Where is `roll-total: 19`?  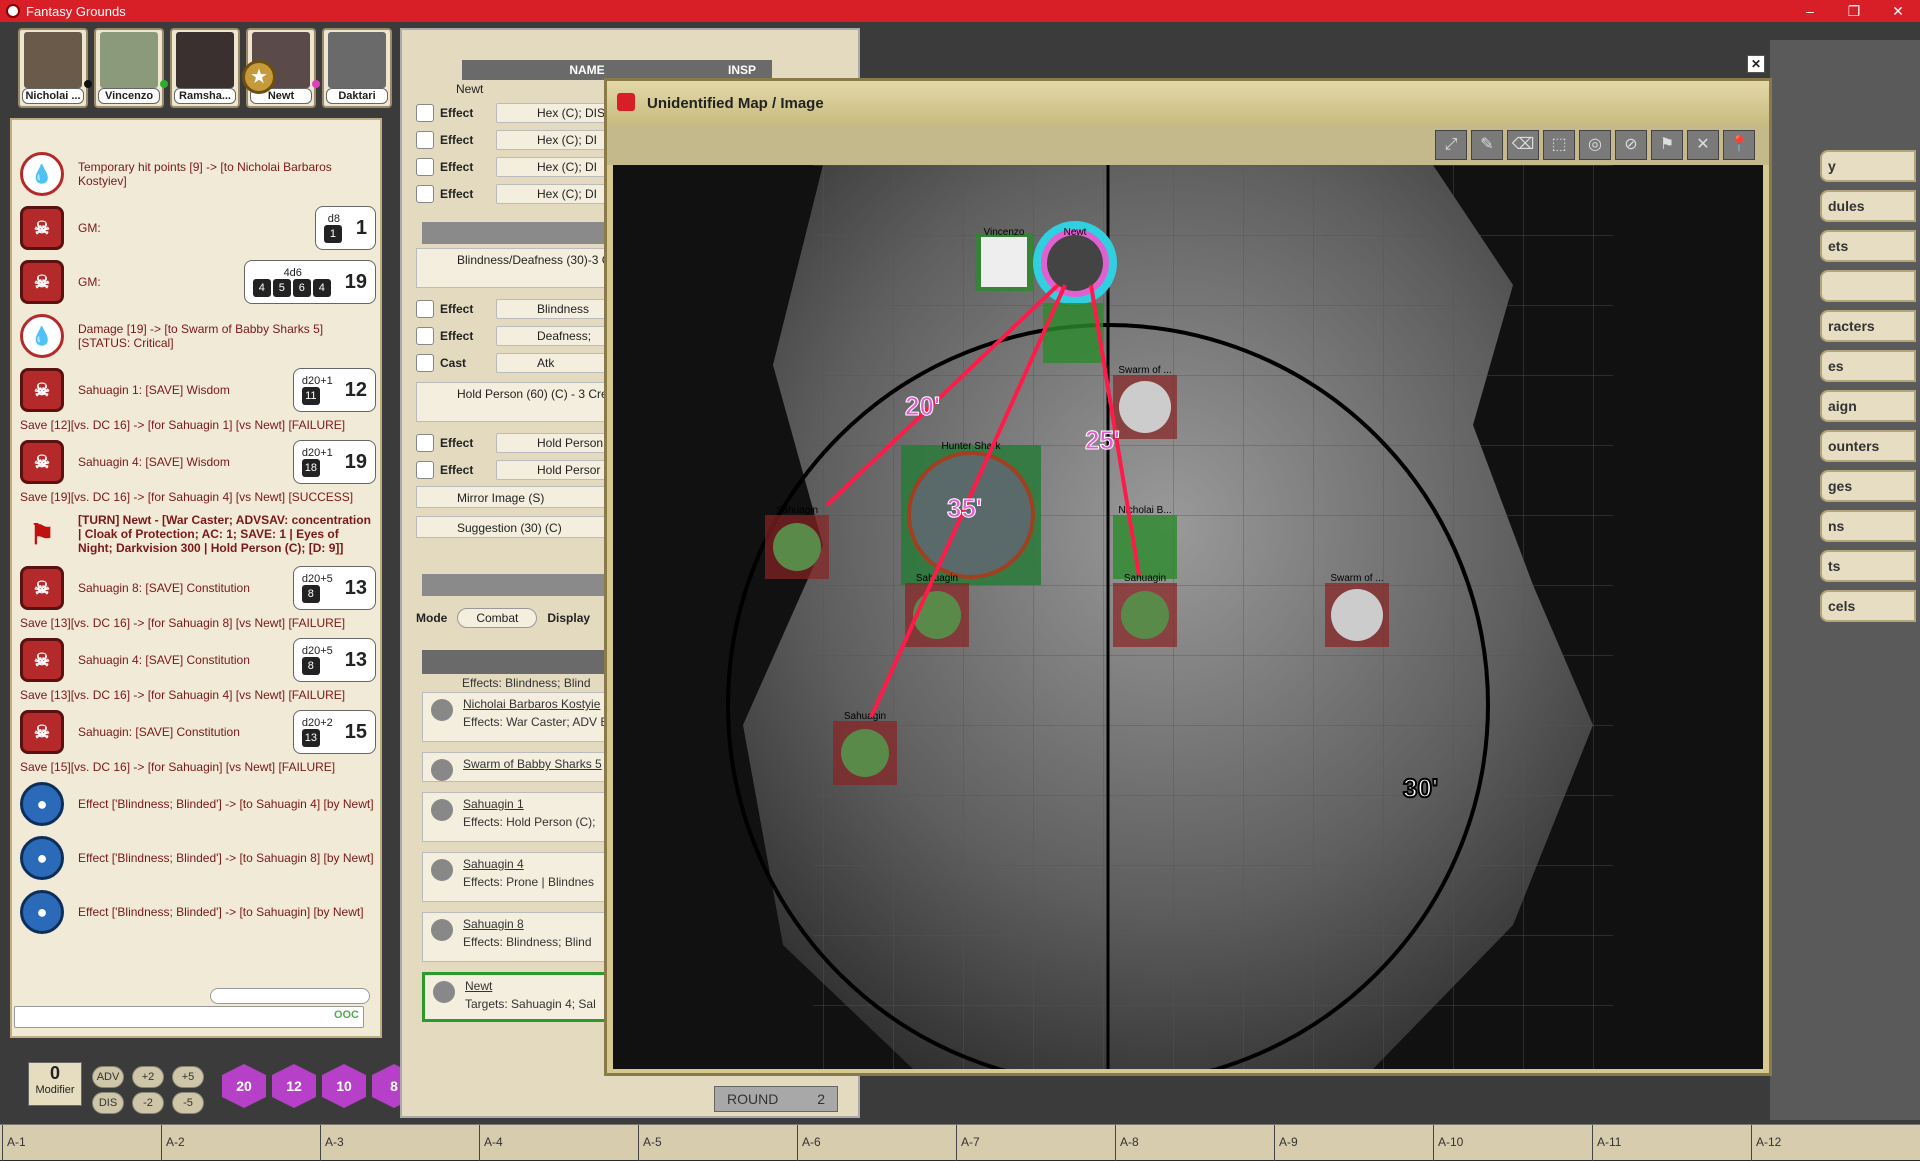 roll-total: 19 is located at coordinates (355, 281).